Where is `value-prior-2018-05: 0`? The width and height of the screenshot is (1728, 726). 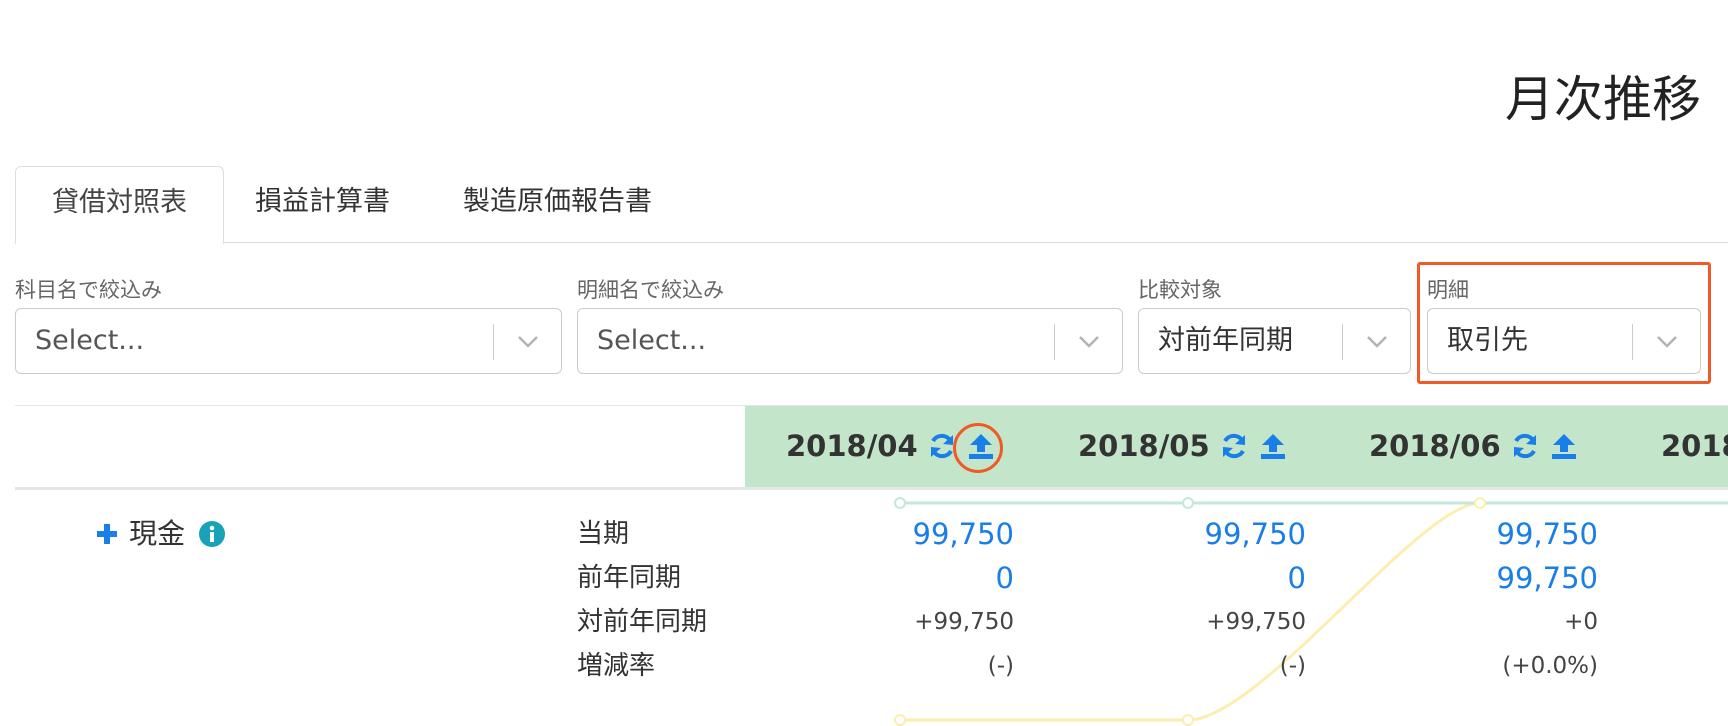
value-prior-2018-05: 0 is located at coordinates (1297, 578).